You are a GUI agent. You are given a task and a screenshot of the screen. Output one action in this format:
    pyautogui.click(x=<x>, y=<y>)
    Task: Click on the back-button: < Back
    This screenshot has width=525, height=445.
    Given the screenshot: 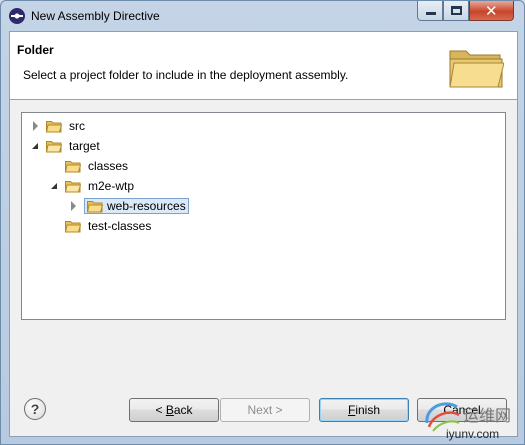 What is the action you would take?
    pyautogui.click(x=174, y=410)
    